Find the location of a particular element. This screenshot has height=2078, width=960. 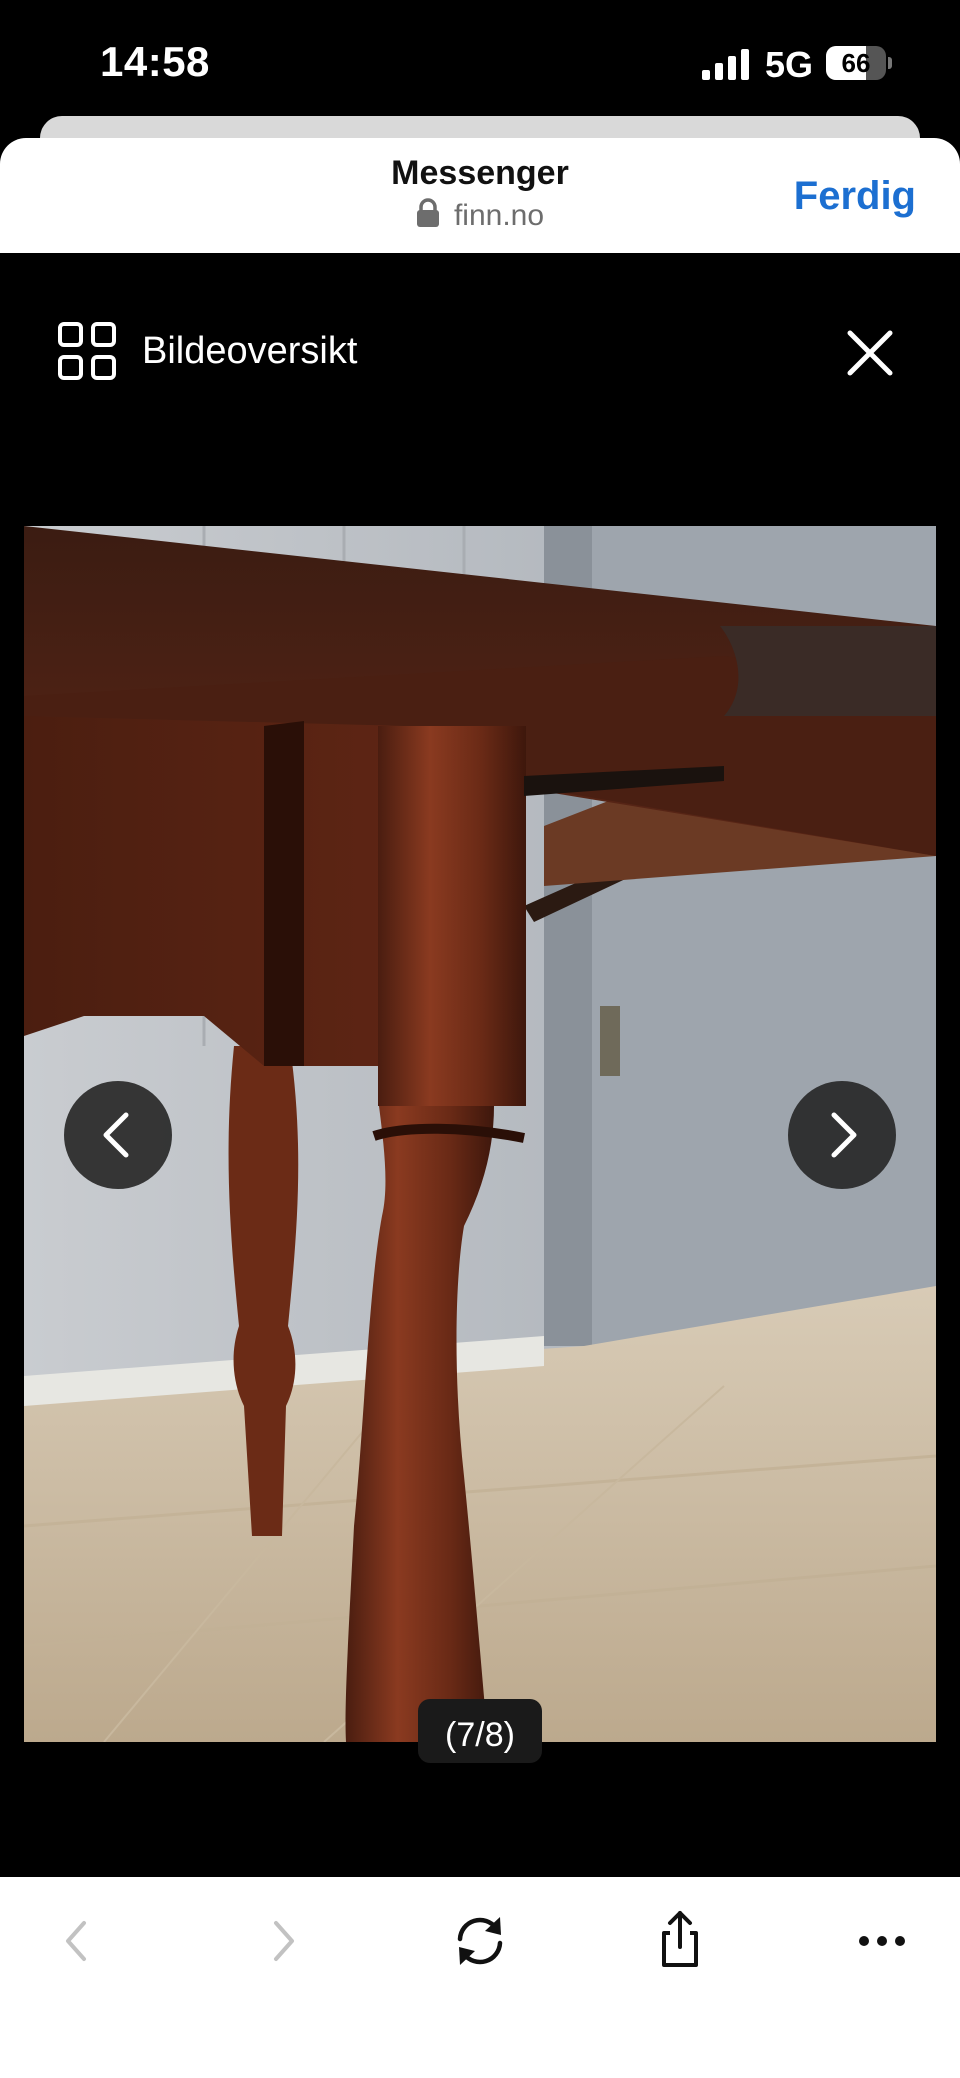

image-counter: (7/8) is located at coordinates (480, 1731).